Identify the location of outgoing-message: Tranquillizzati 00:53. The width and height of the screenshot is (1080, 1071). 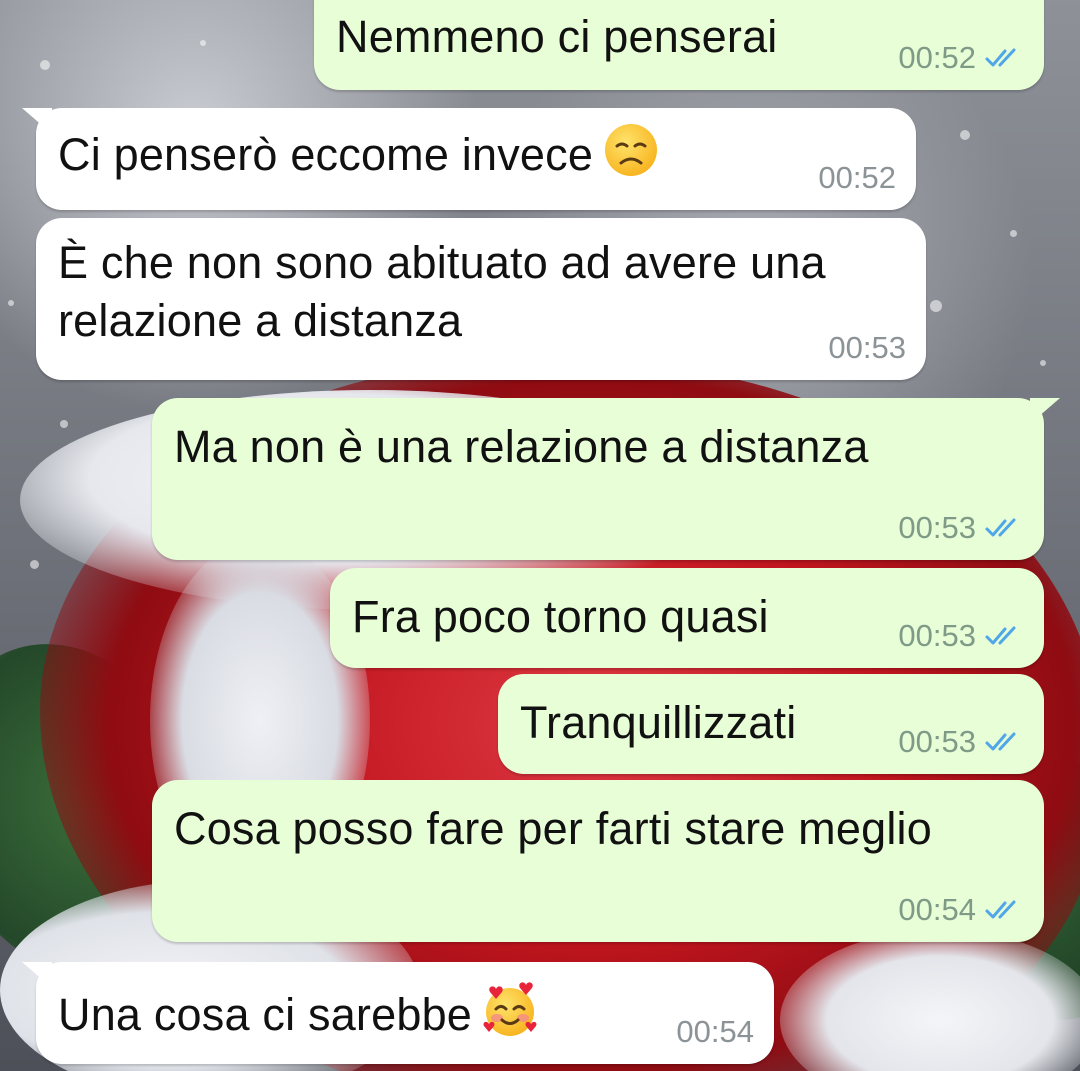
(771, 724).